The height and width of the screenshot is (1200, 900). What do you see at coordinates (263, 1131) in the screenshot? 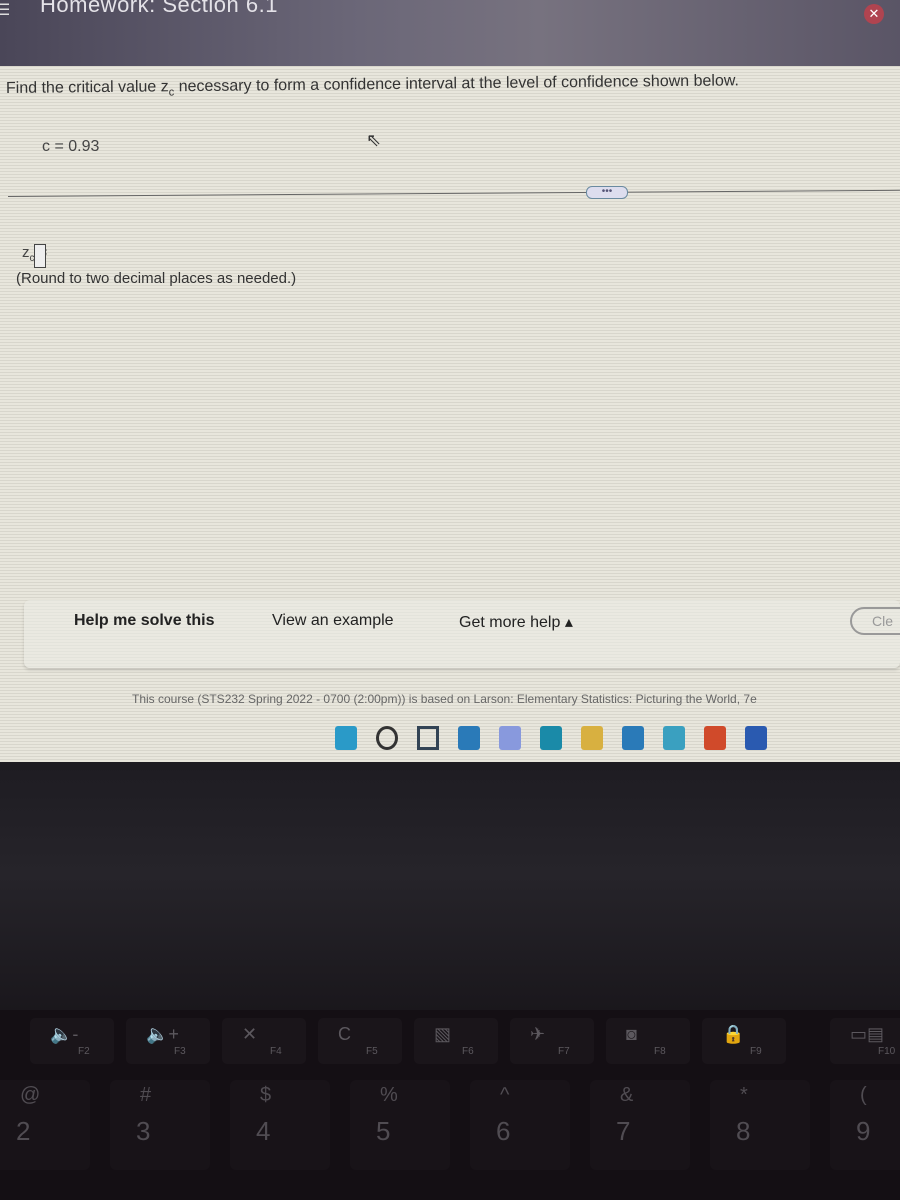
I see `key-number: 4` at bounding box center [263, 1131].